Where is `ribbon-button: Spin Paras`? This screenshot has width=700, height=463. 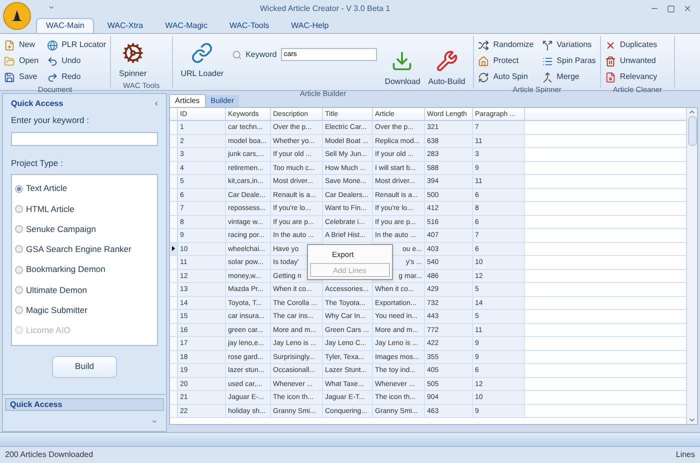
ribbon-button: Spin Paras is located at coordinates (569, 61).